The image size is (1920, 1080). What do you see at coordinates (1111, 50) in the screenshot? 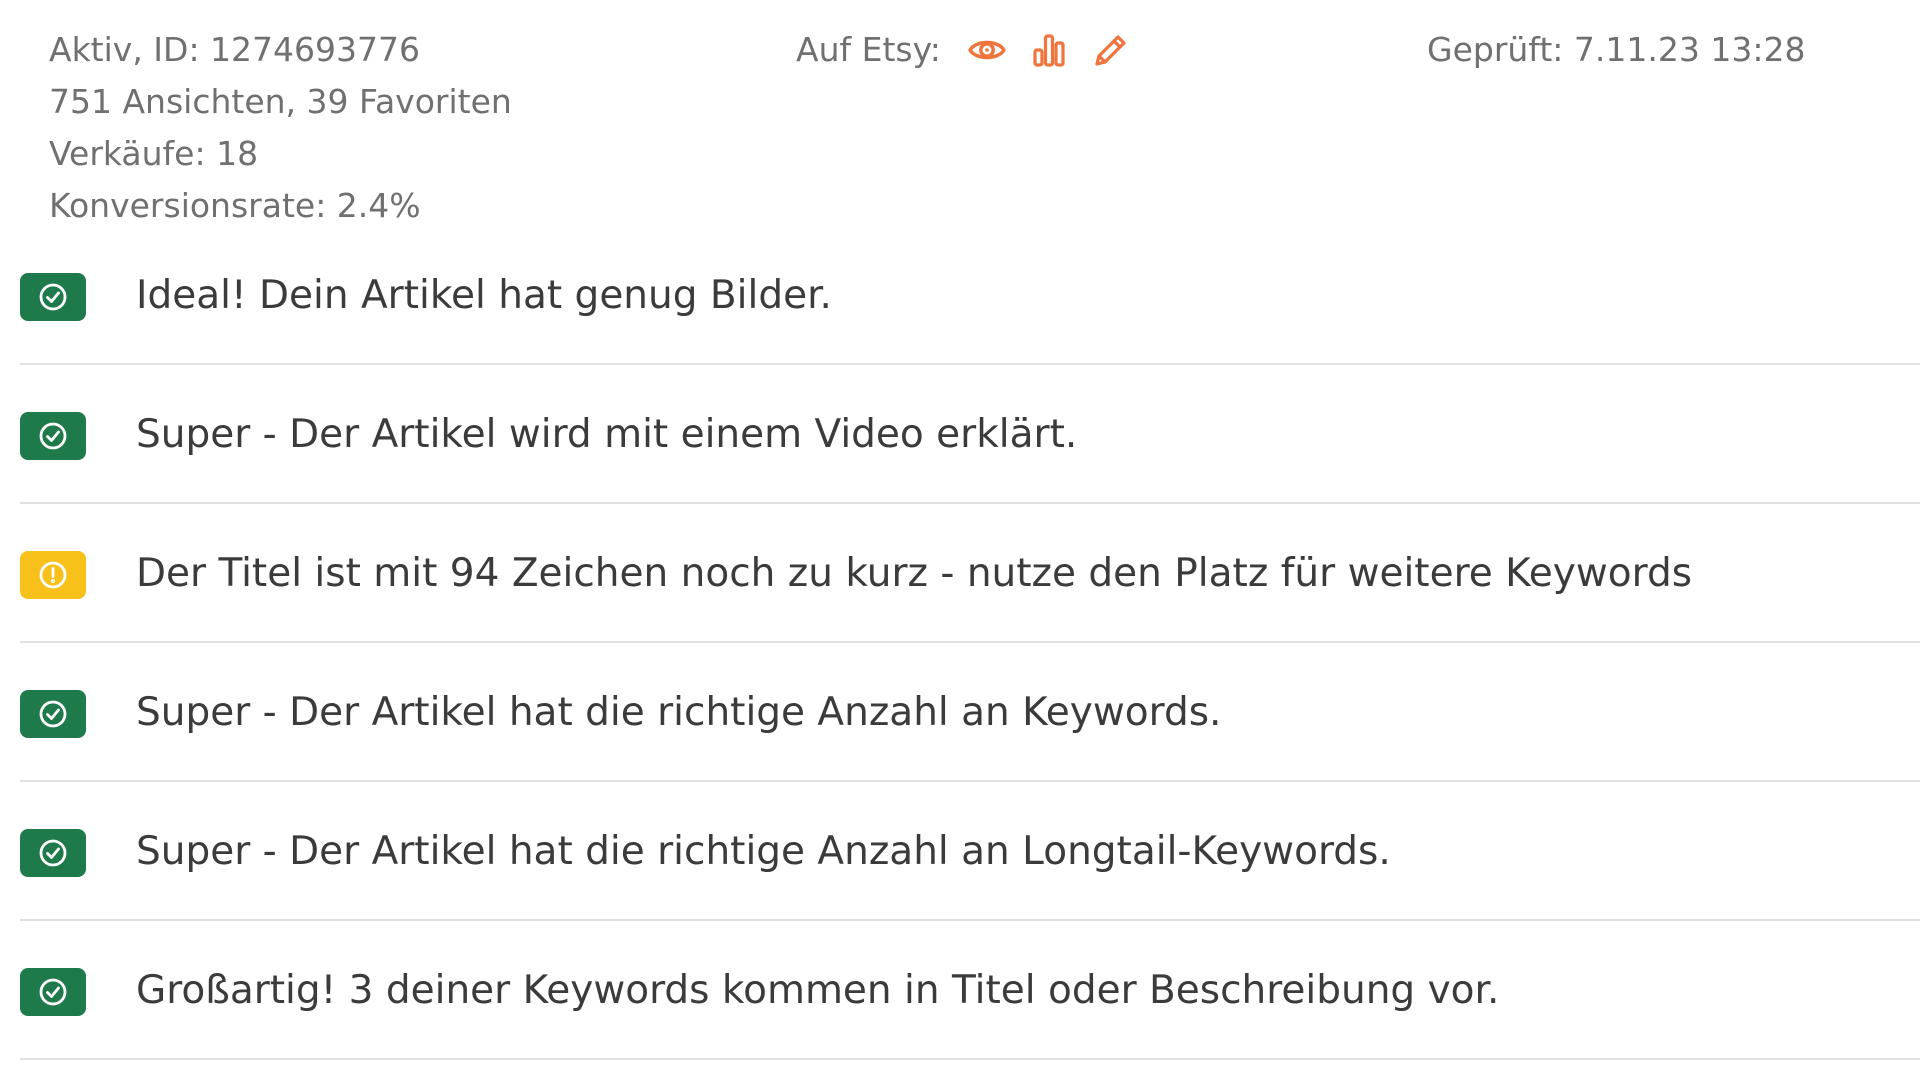
I see `pencil-icon` at bounding box center [1111, 50].